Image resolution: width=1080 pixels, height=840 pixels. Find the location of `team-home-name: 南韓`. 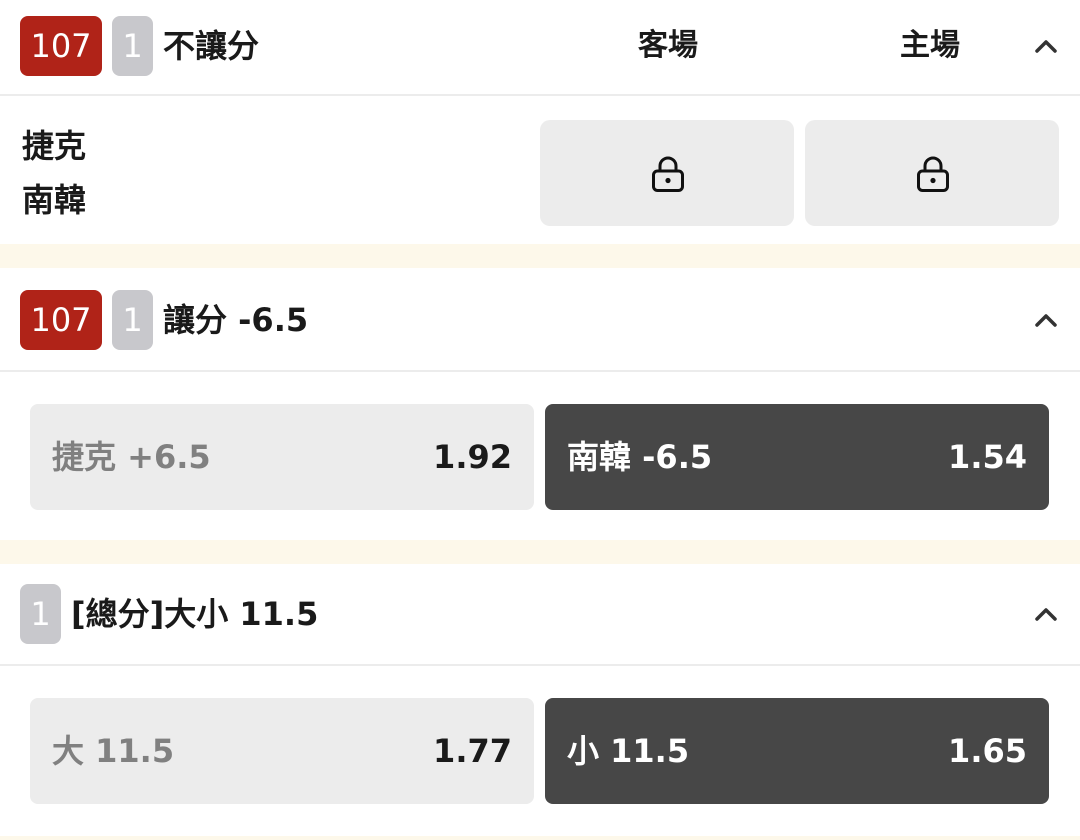

team-home-name: 南韓 is located at coordinates (54, 200).